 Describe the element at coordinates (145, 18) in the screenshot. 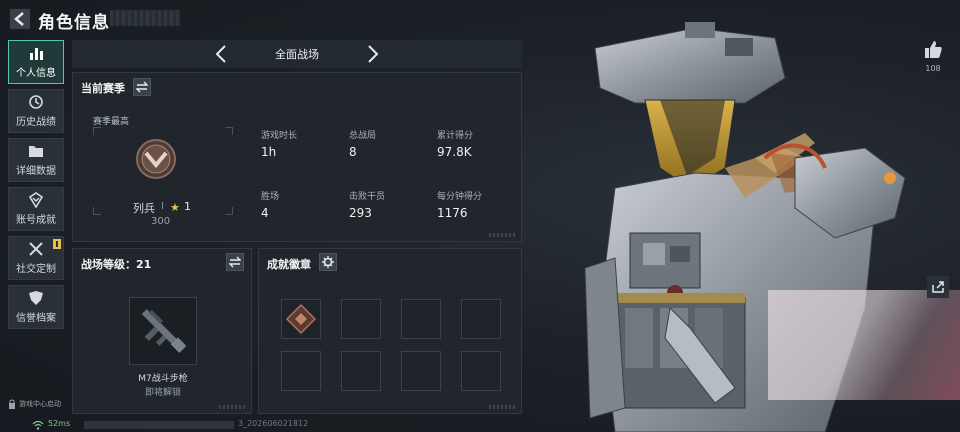

I see `header-obscured` at that location.